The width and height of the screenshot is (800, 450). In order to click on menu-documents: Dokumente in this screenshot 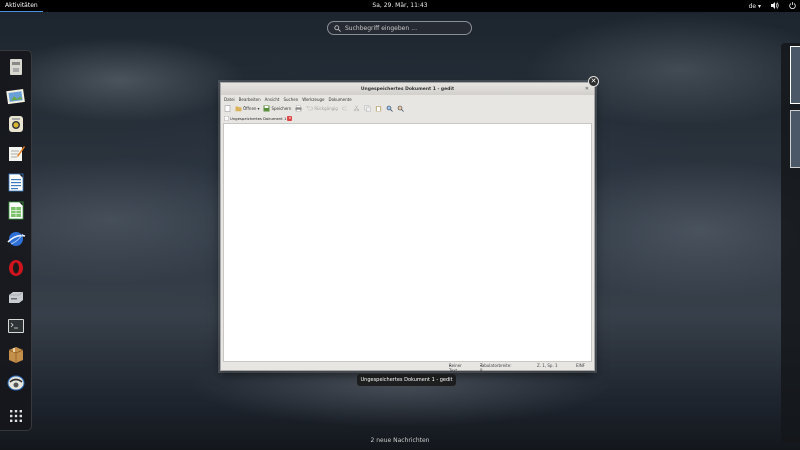, I will do `click(340, 99)`.